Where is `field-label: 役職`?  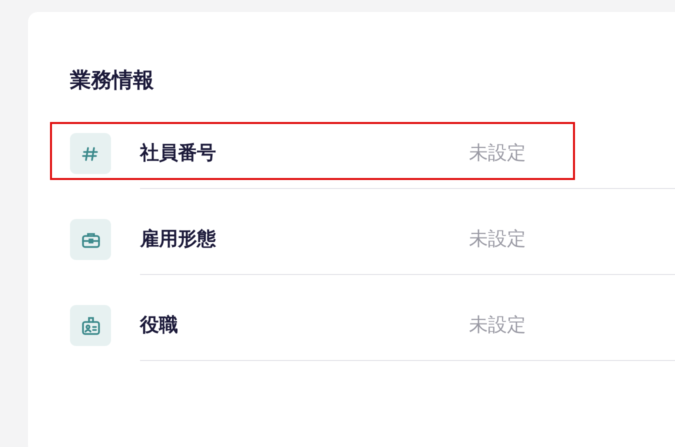
field-label: 役職 is located at coordinates (159, 325).